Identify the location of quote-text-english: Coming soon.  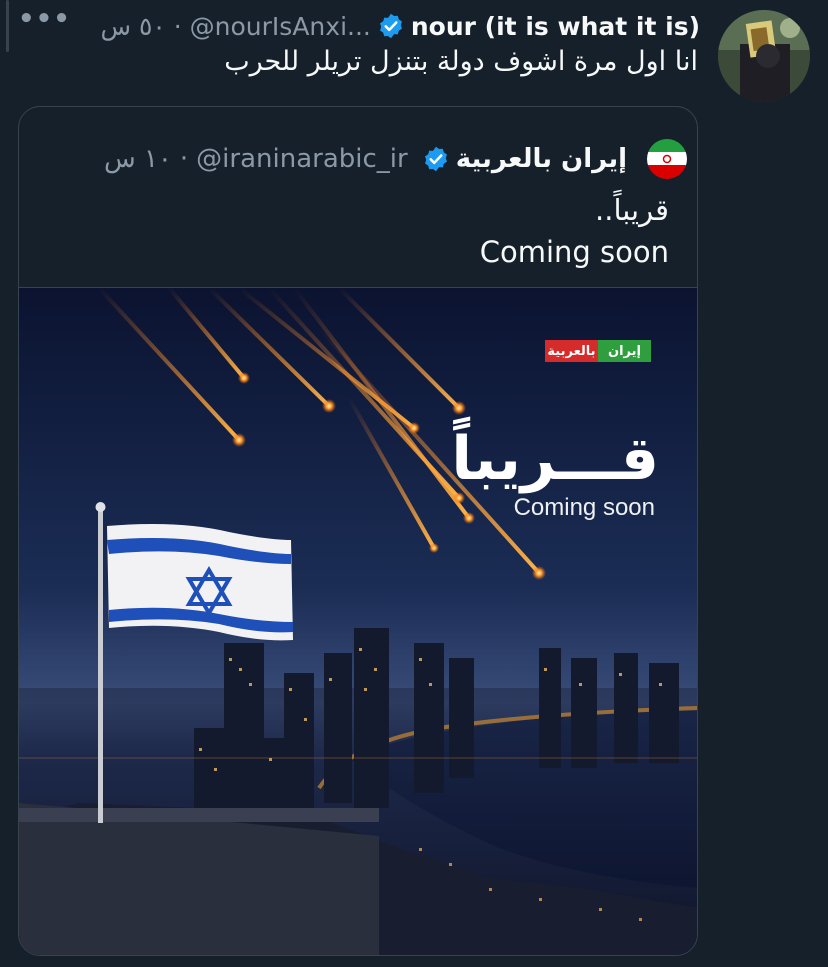
(574, 252).